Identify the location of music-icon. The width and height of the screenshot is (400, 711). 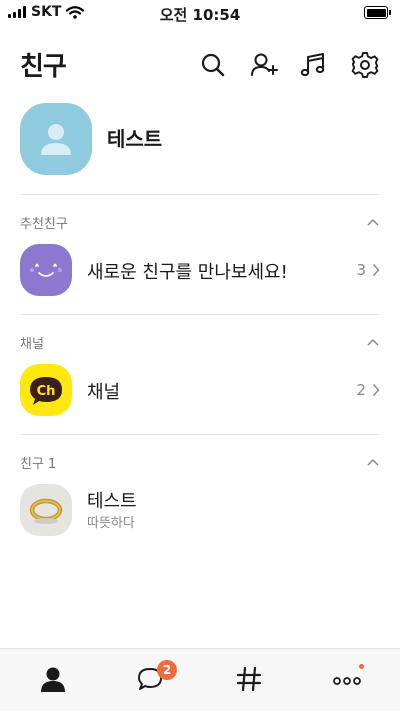
(314, 65).